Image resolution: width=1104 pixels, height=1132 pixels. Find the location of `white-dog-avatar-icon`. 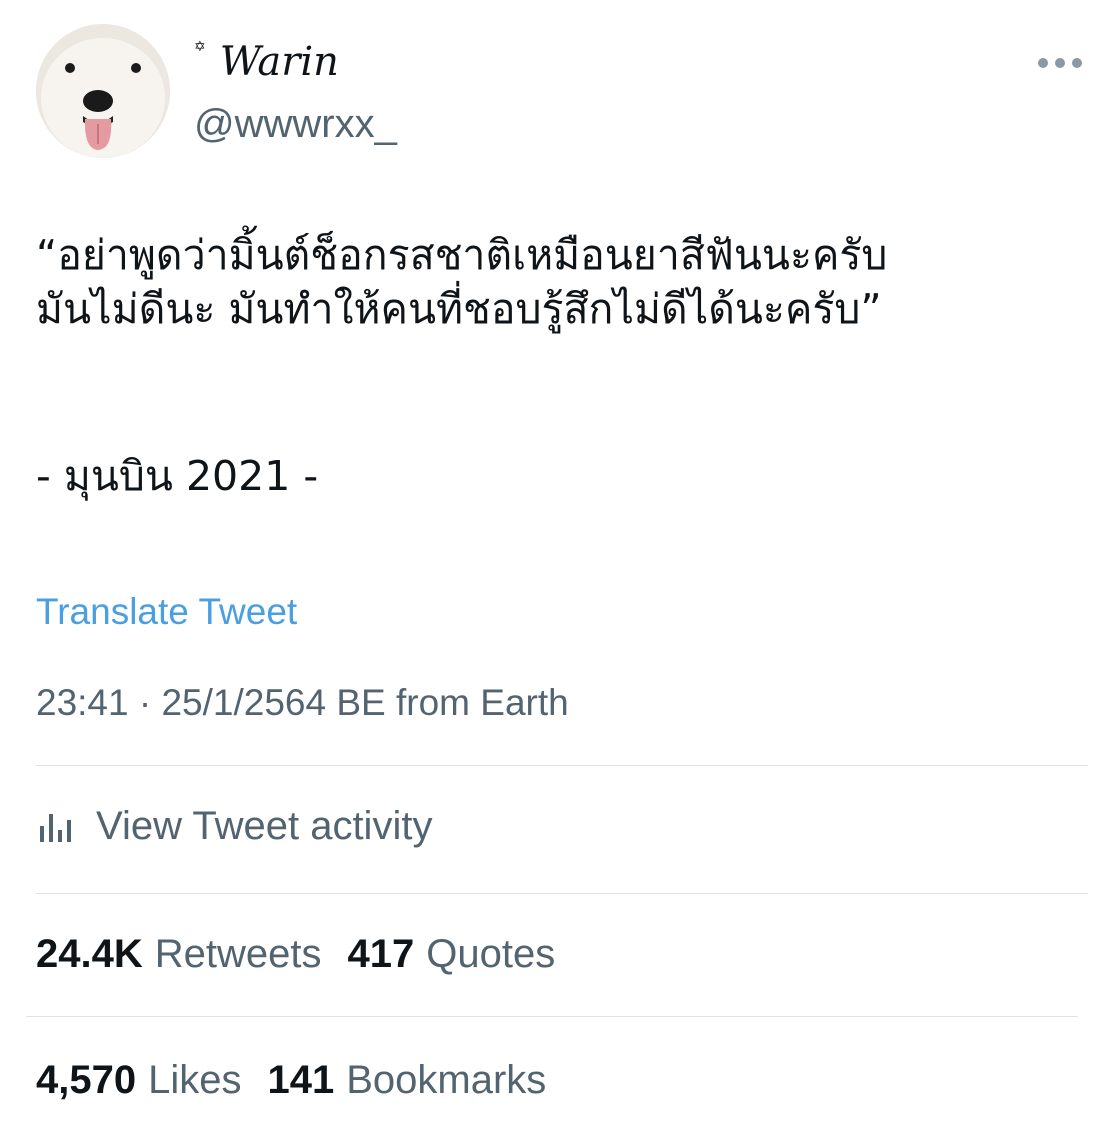

white-dog-avatar-icon is located at coordinates (103, 91).